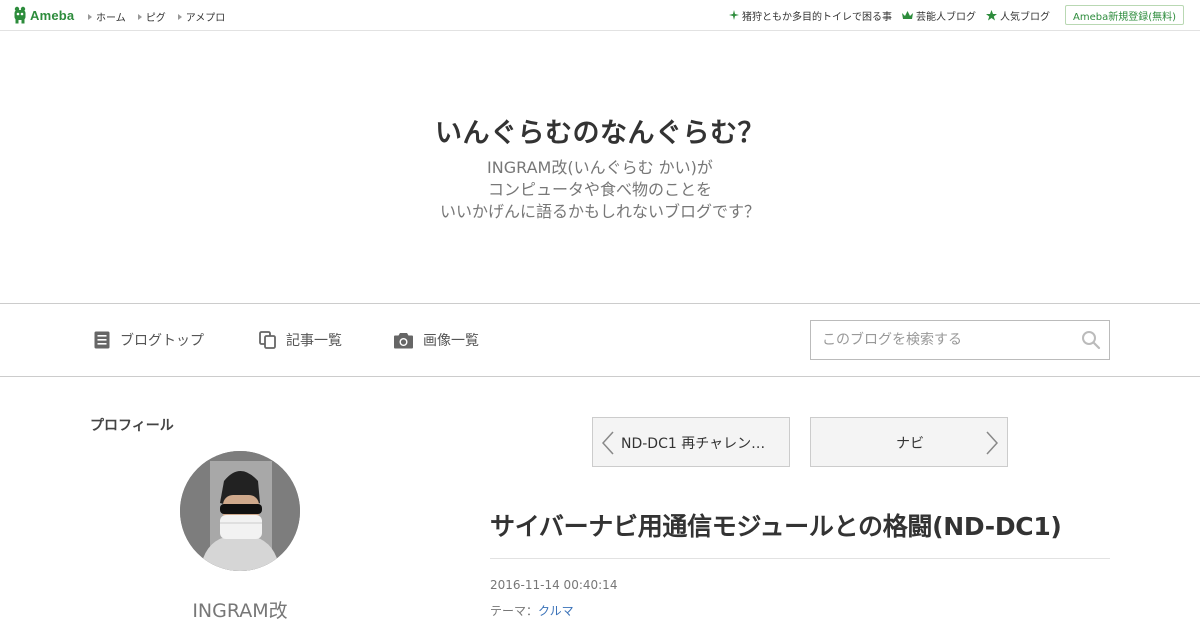 The image size is (1200, 630). I want to click on chevron-left-icon, so click(607, 445).